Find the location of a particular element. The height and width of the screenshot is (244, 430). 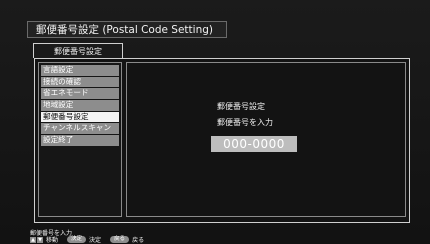

footer-key-guide: ▲ ▼ 移動 決定 決定 戻る 戻る is located at coordinates (87, 239).